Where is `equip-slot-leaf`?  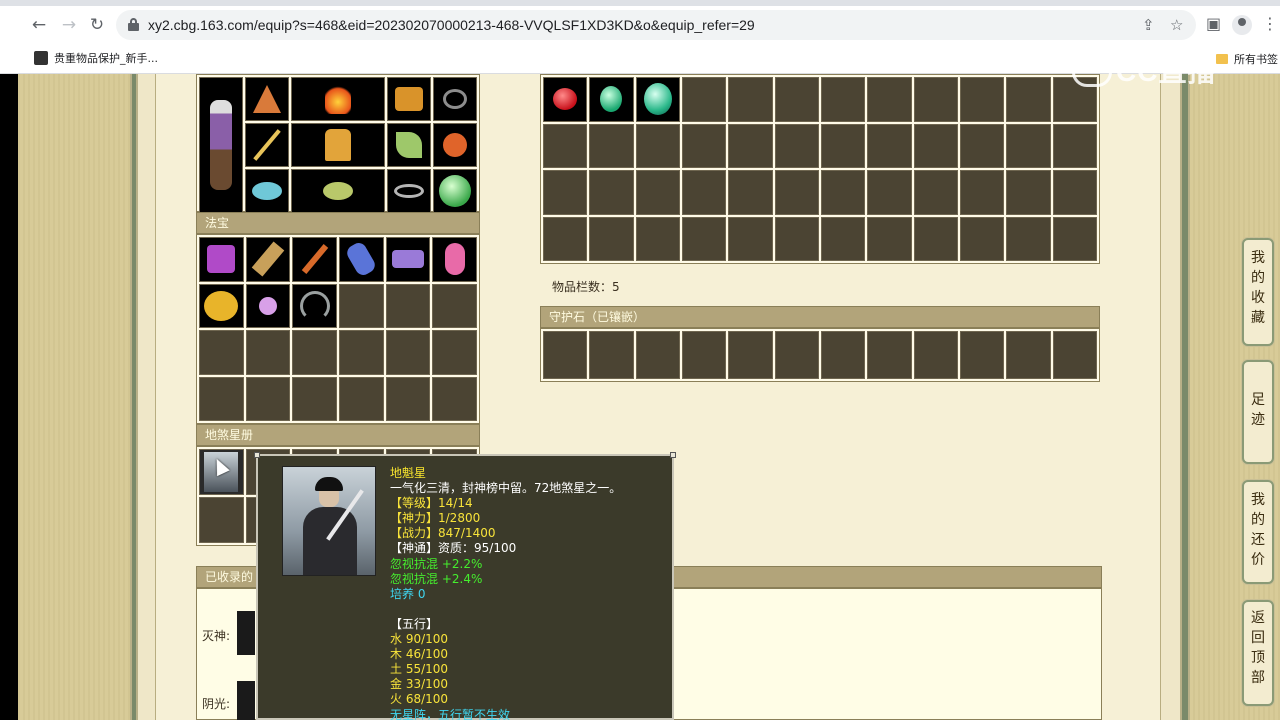
equip-slot-leaf is located at coordinates (409, 145).